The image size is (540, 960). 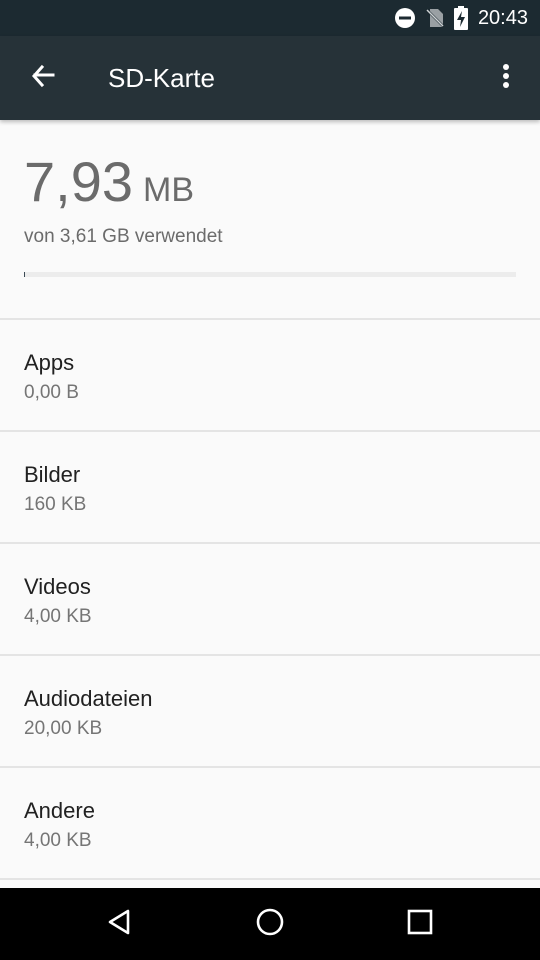 I want to click on nav-recents-button, so click(x=420, y=924).